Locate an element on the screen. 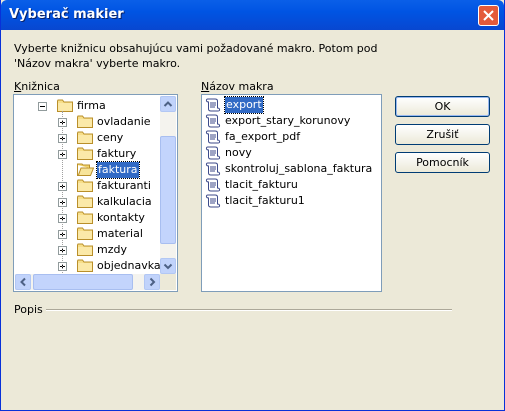  library-tree-horizontal-scrollbar is located at coordinates (87, 282).